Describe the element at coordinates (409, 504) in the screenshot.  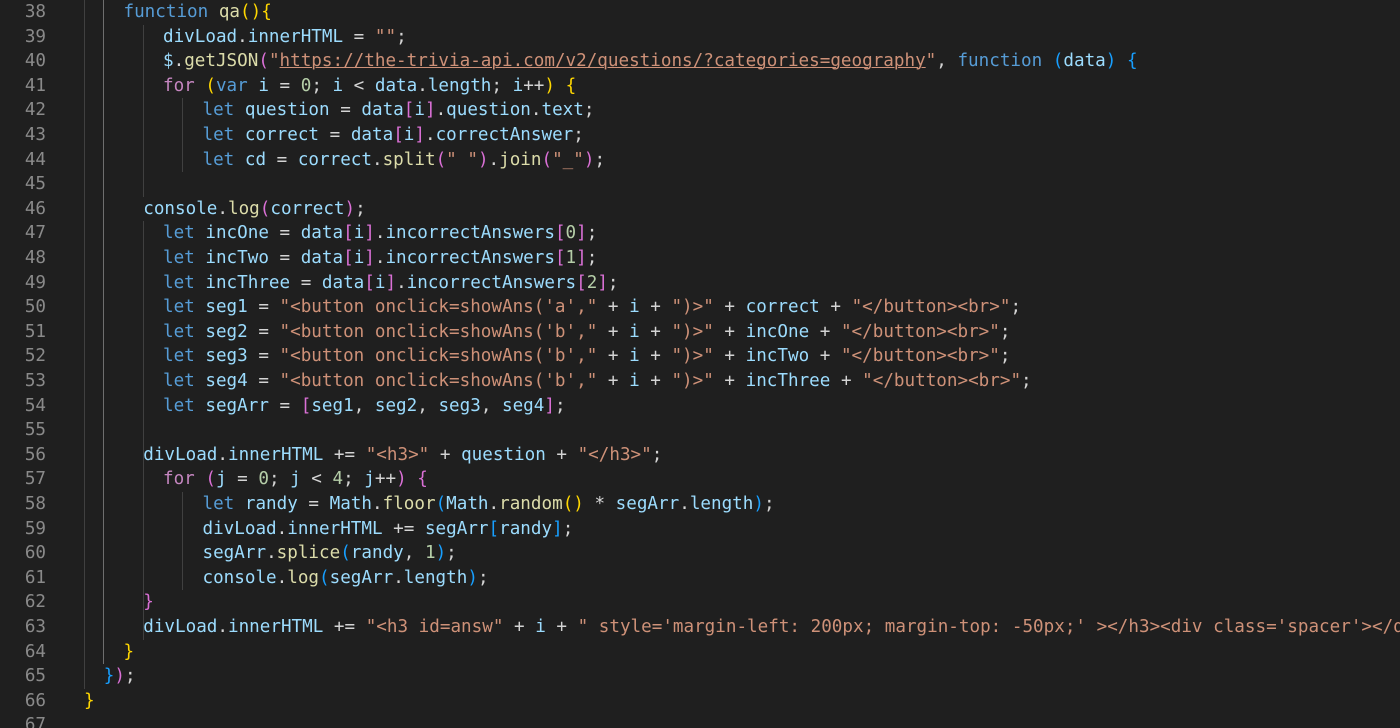
I see `code-token: floor` at that location.